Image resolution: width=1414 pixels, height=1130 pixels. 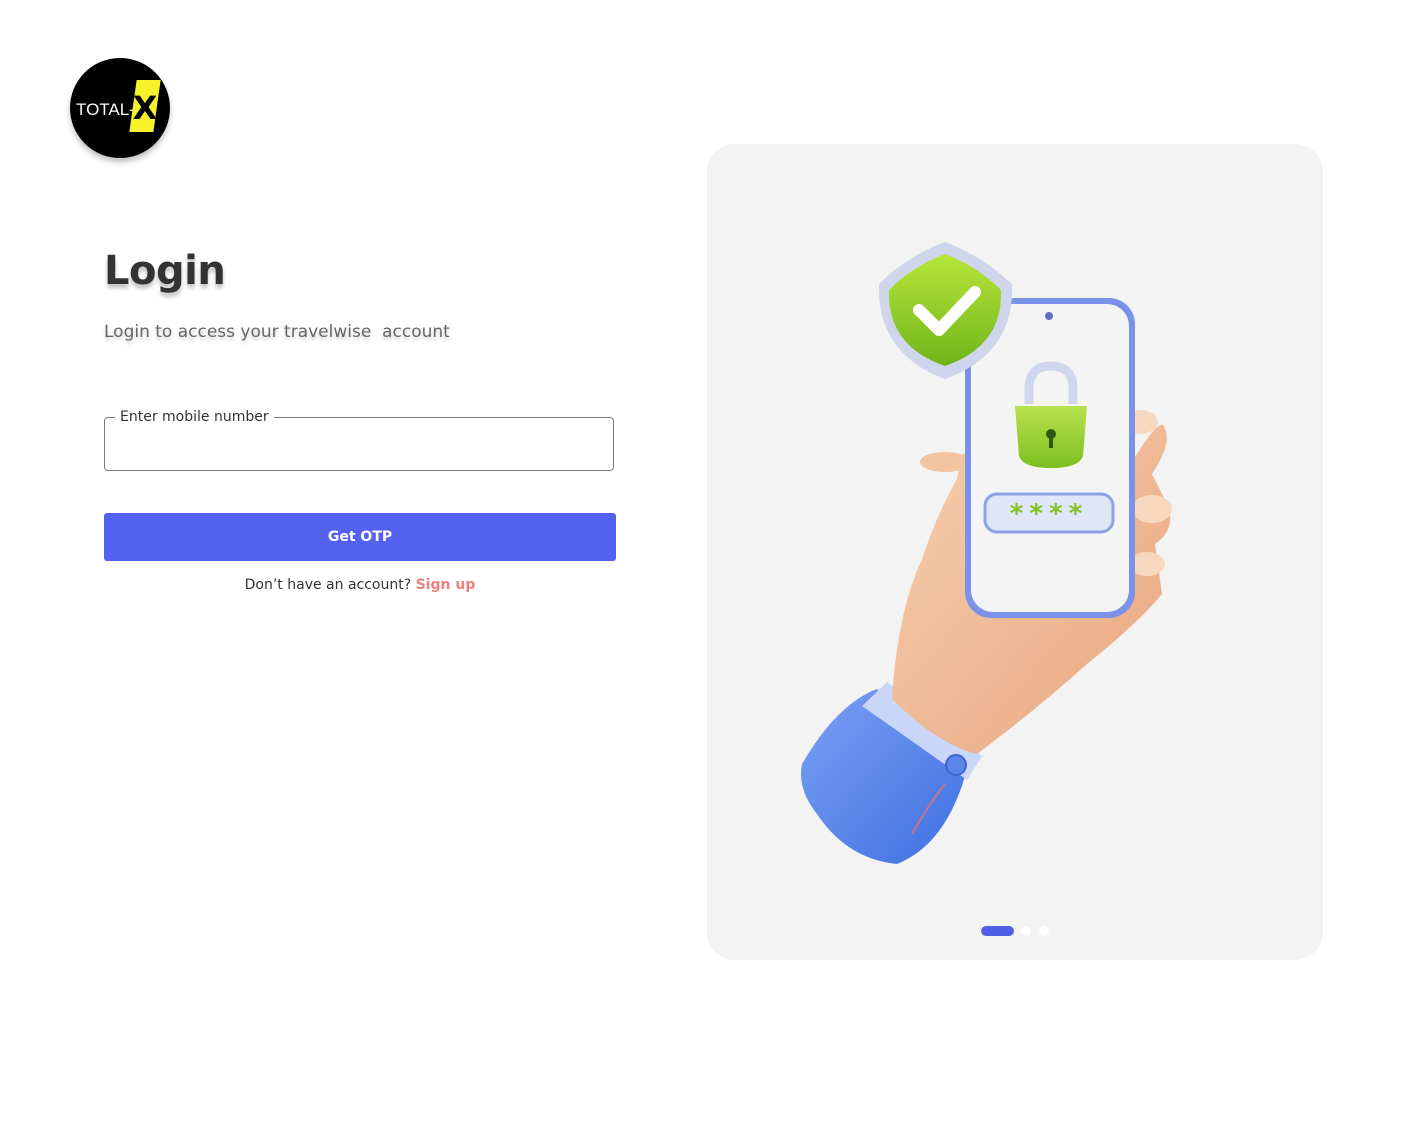 I want to click on brand-logo: TOTAL- X, so click(x=120, y=108).